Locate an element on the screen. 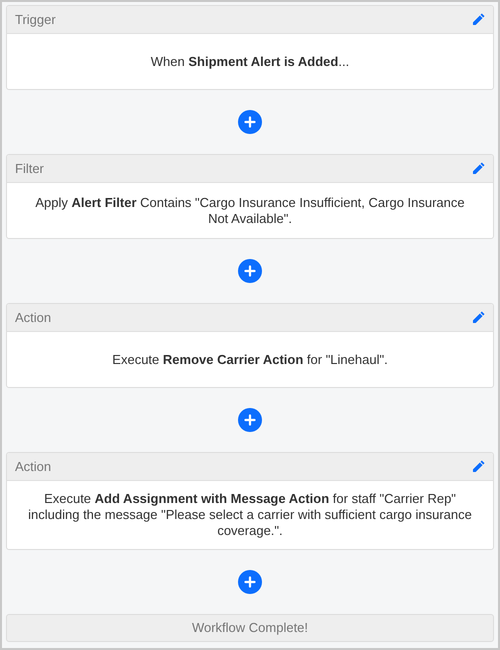 This screenshot has width=500, height=650. footer-text: Workflow Complete! is located at coordinates (250, 628).